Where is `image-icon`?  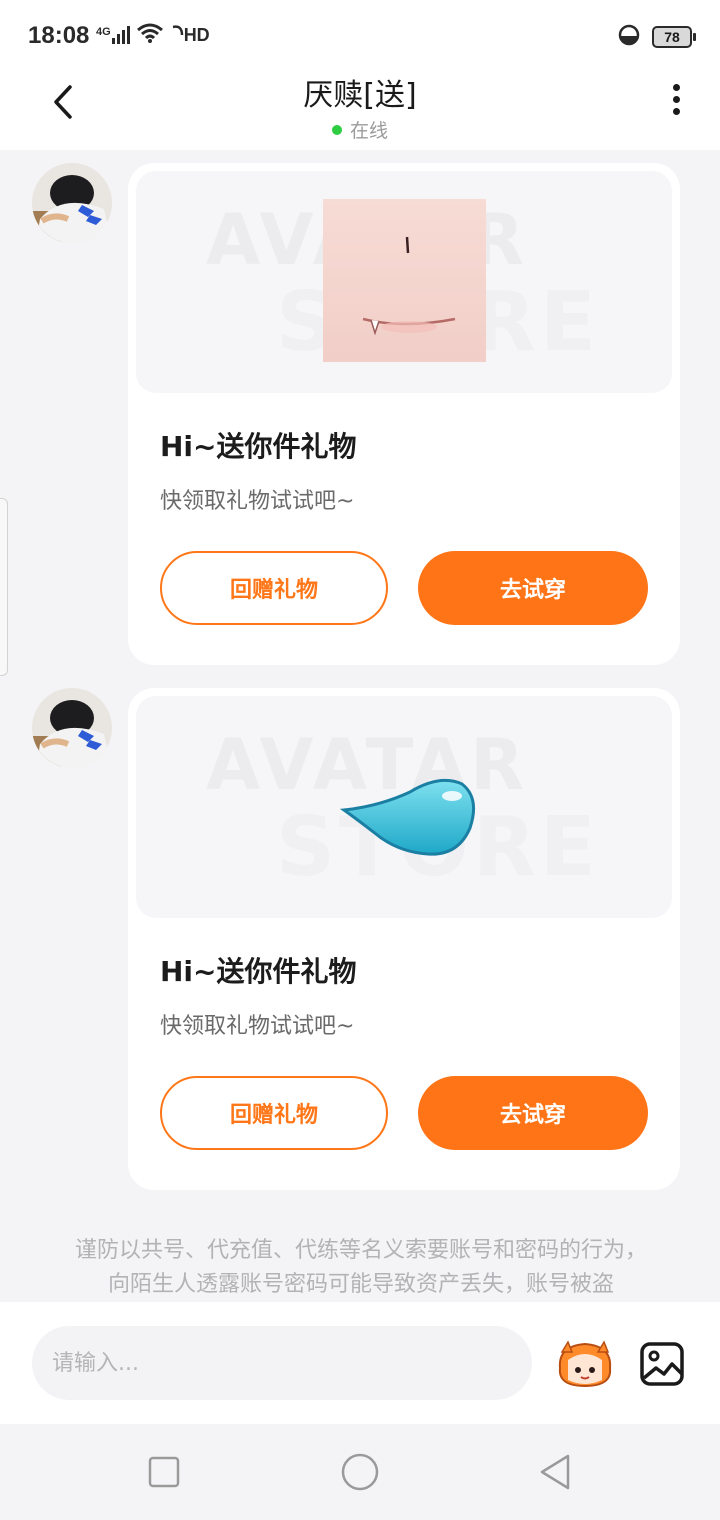
image-icon is located at coordinates (662, 1364).